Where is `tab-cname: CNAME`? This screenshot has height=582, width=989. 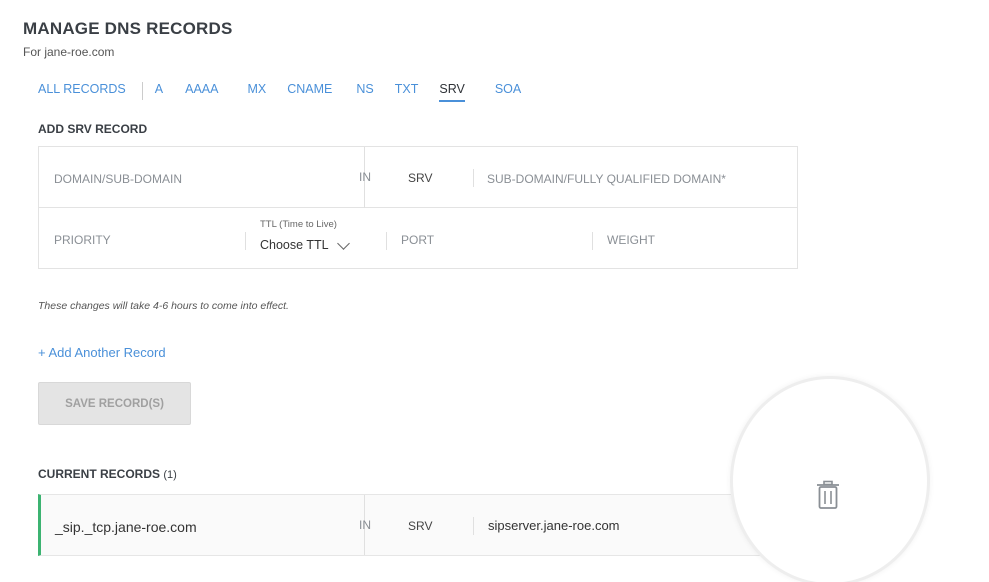 tab-cname: CNAME is located at coordinates (309, 91).